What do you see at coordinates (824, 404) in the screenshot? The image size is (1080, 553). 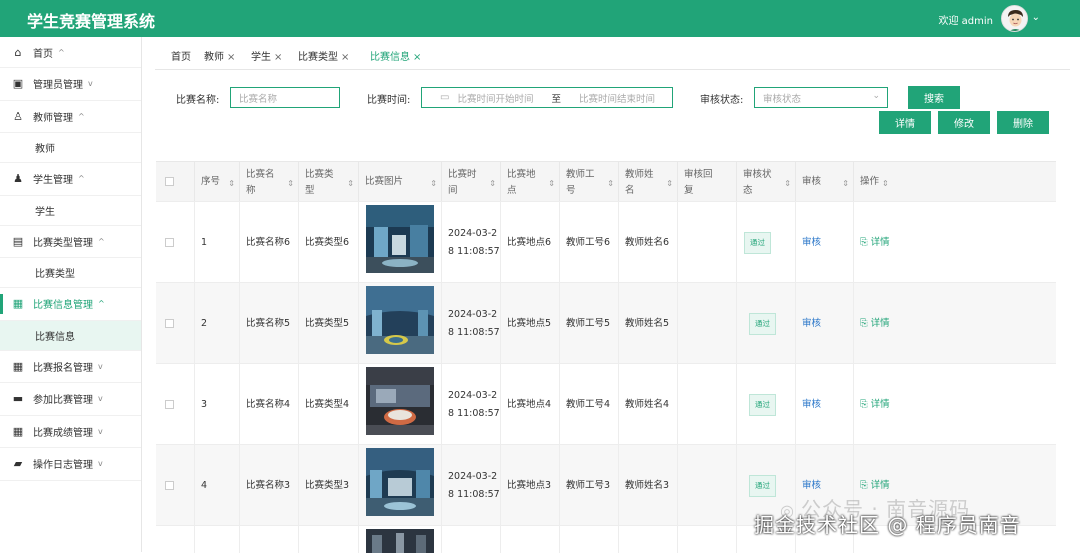 I see `cell-audit: 审核` at bounding box center [824, 404].